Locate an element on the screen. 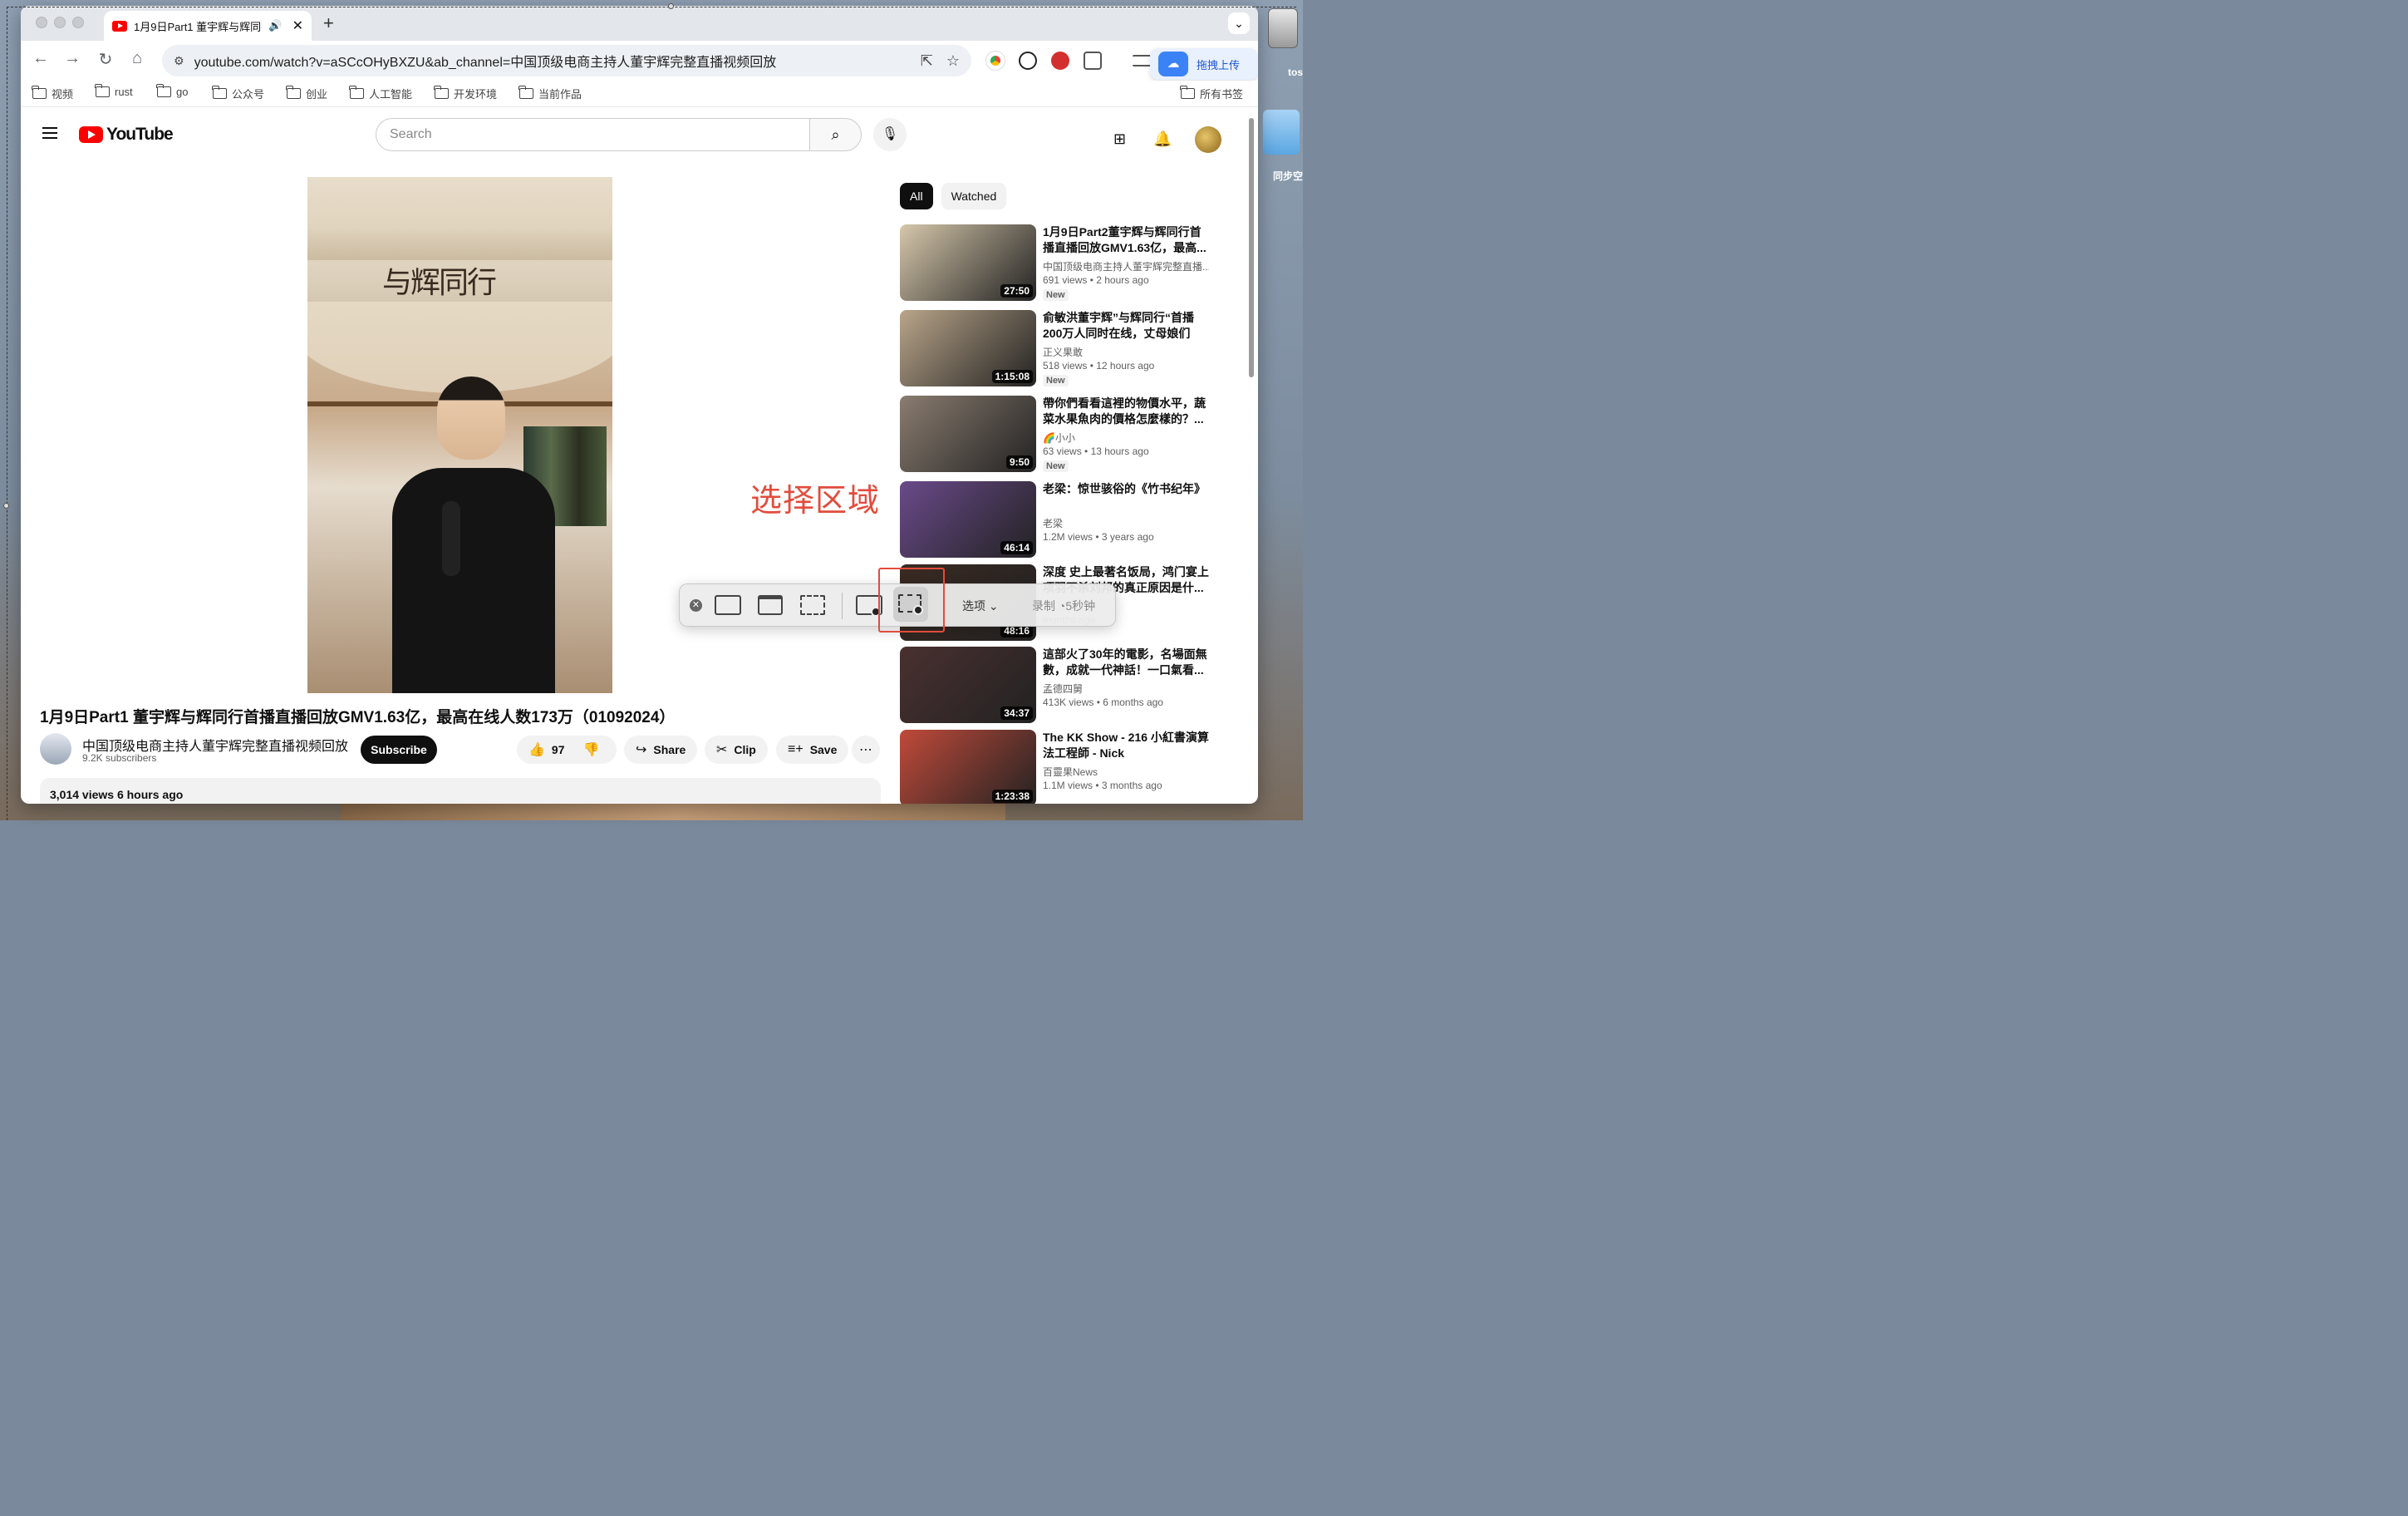  reading-list-icon is located at coordinates (1142, 60).